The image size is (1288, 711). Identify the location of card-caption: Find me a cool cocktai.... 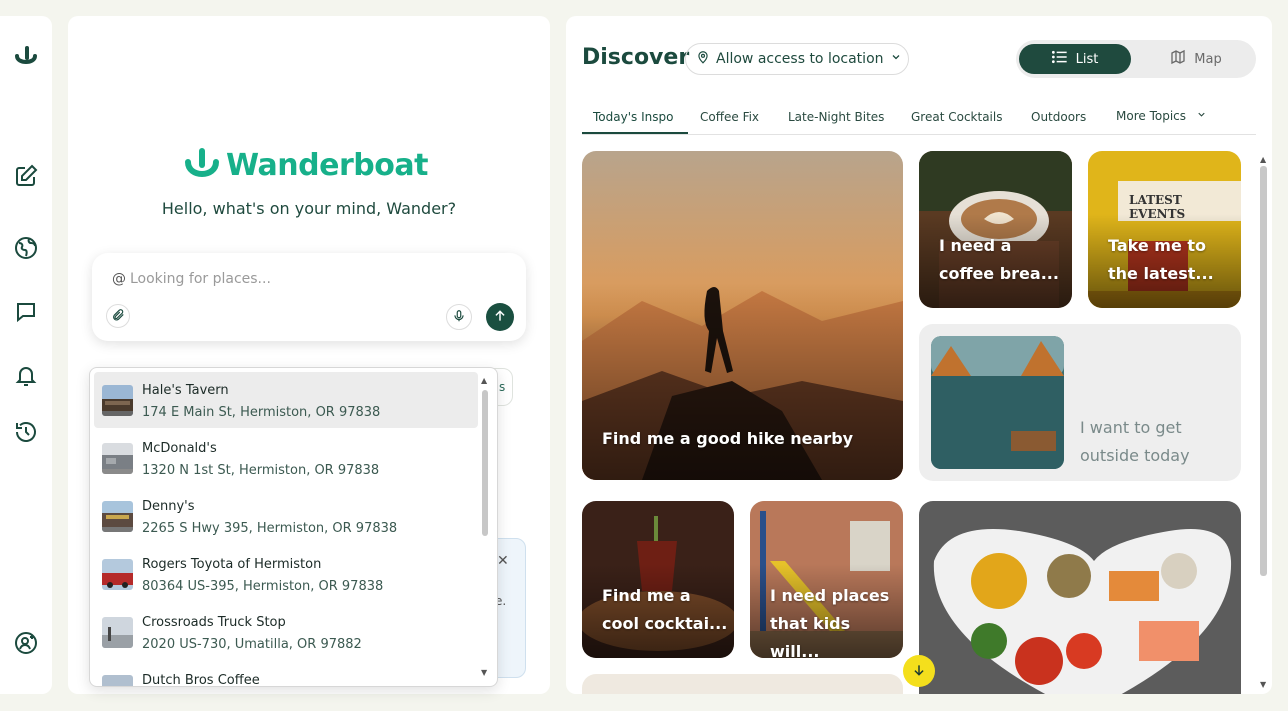
(664, 610).